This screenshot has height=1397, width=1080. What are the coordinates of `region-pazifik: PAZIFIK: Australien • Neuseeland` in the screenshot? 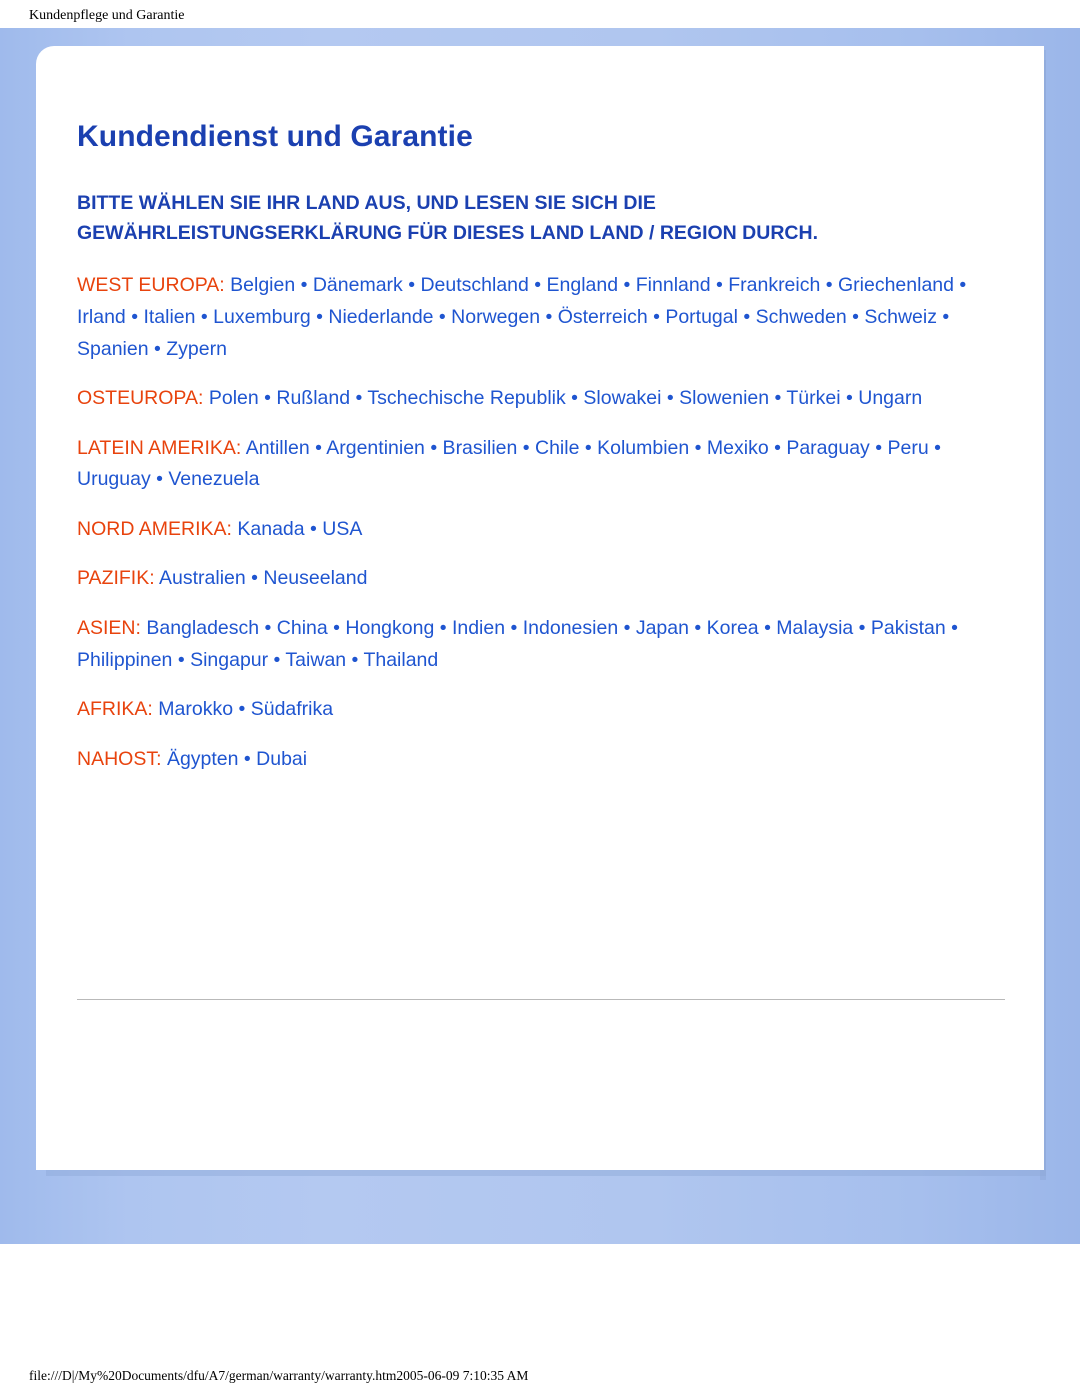 It's located at (547, 579).